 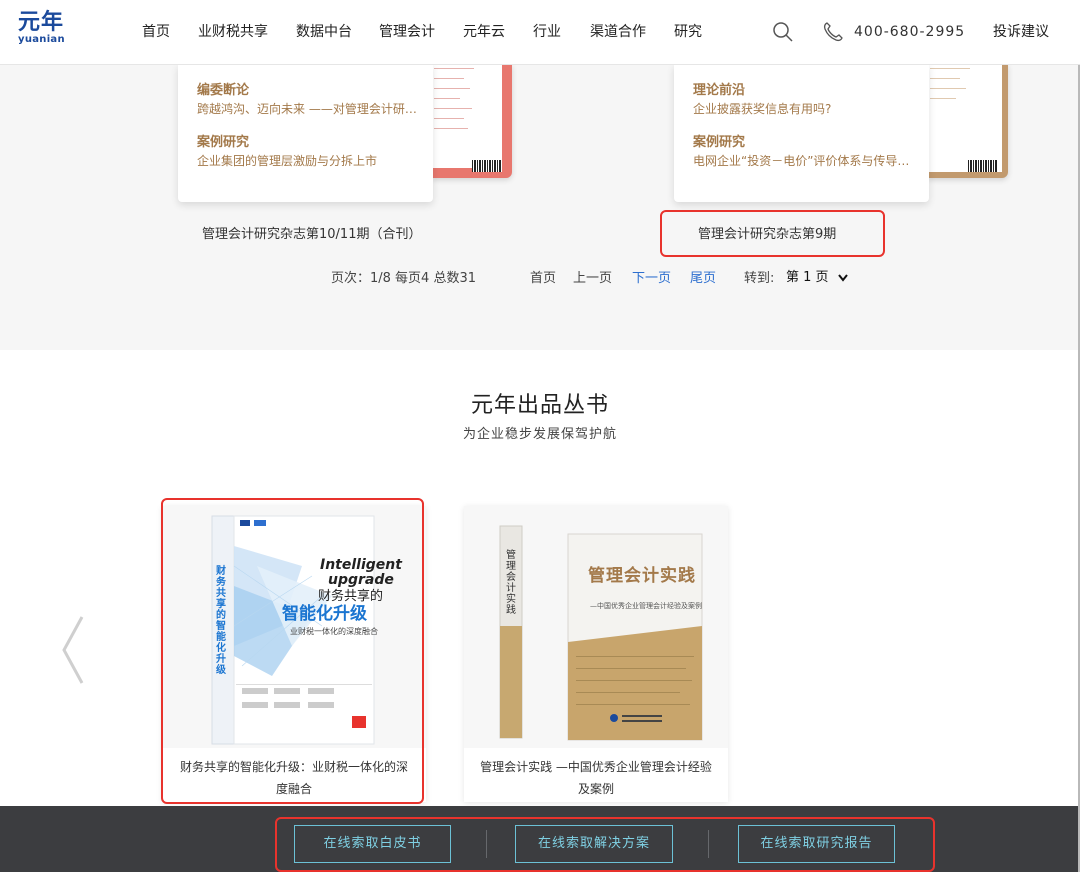 What do you see at coordinates (596, 778) in the screenshot?
I see `book-title: 管理会计实践 —中国优秀企业管理会计经验及案例` at bounding box center [596, 778].